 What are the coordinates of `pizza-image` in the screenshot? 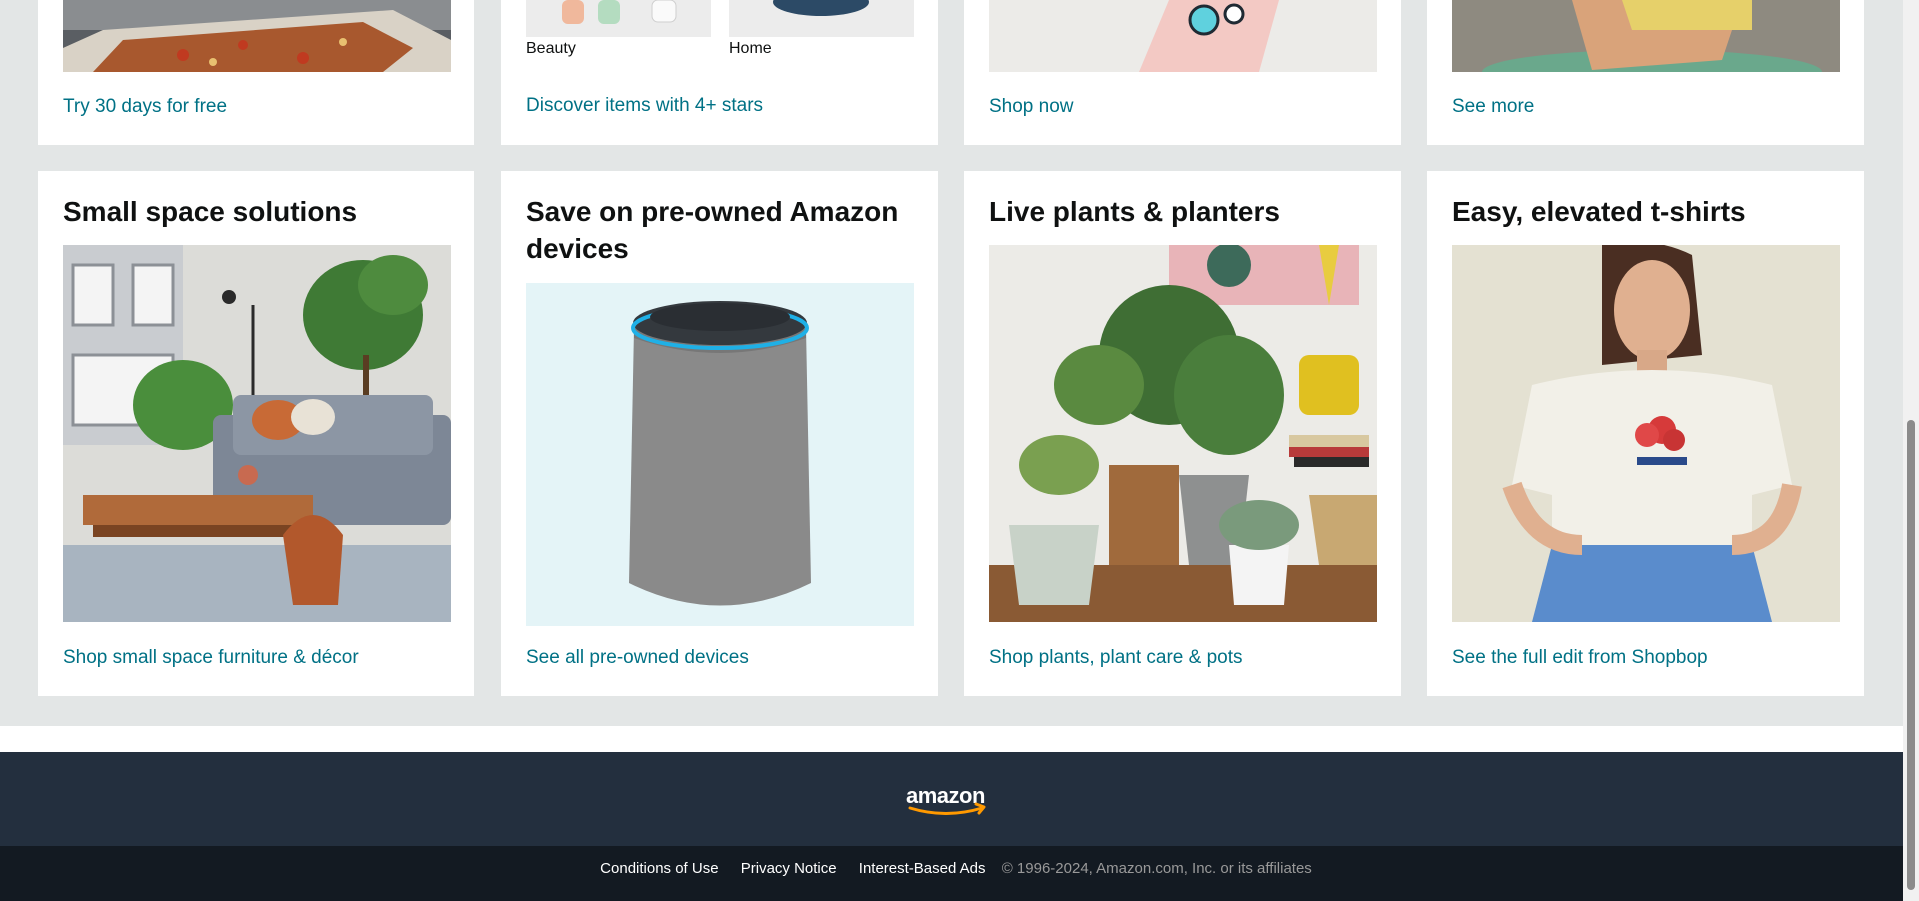 It's located at (257, 36).